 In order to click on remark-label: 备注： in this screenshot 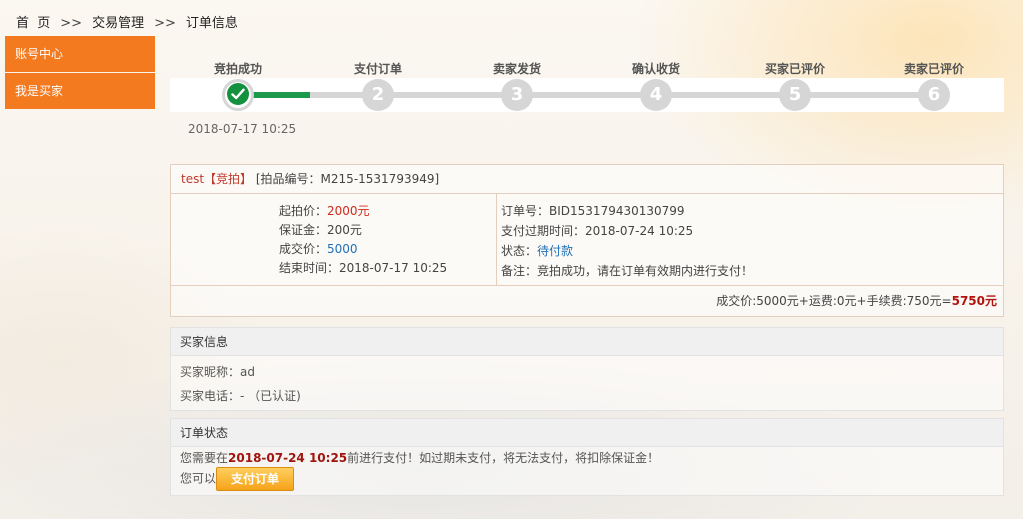, I will do `click(519, 271)`.